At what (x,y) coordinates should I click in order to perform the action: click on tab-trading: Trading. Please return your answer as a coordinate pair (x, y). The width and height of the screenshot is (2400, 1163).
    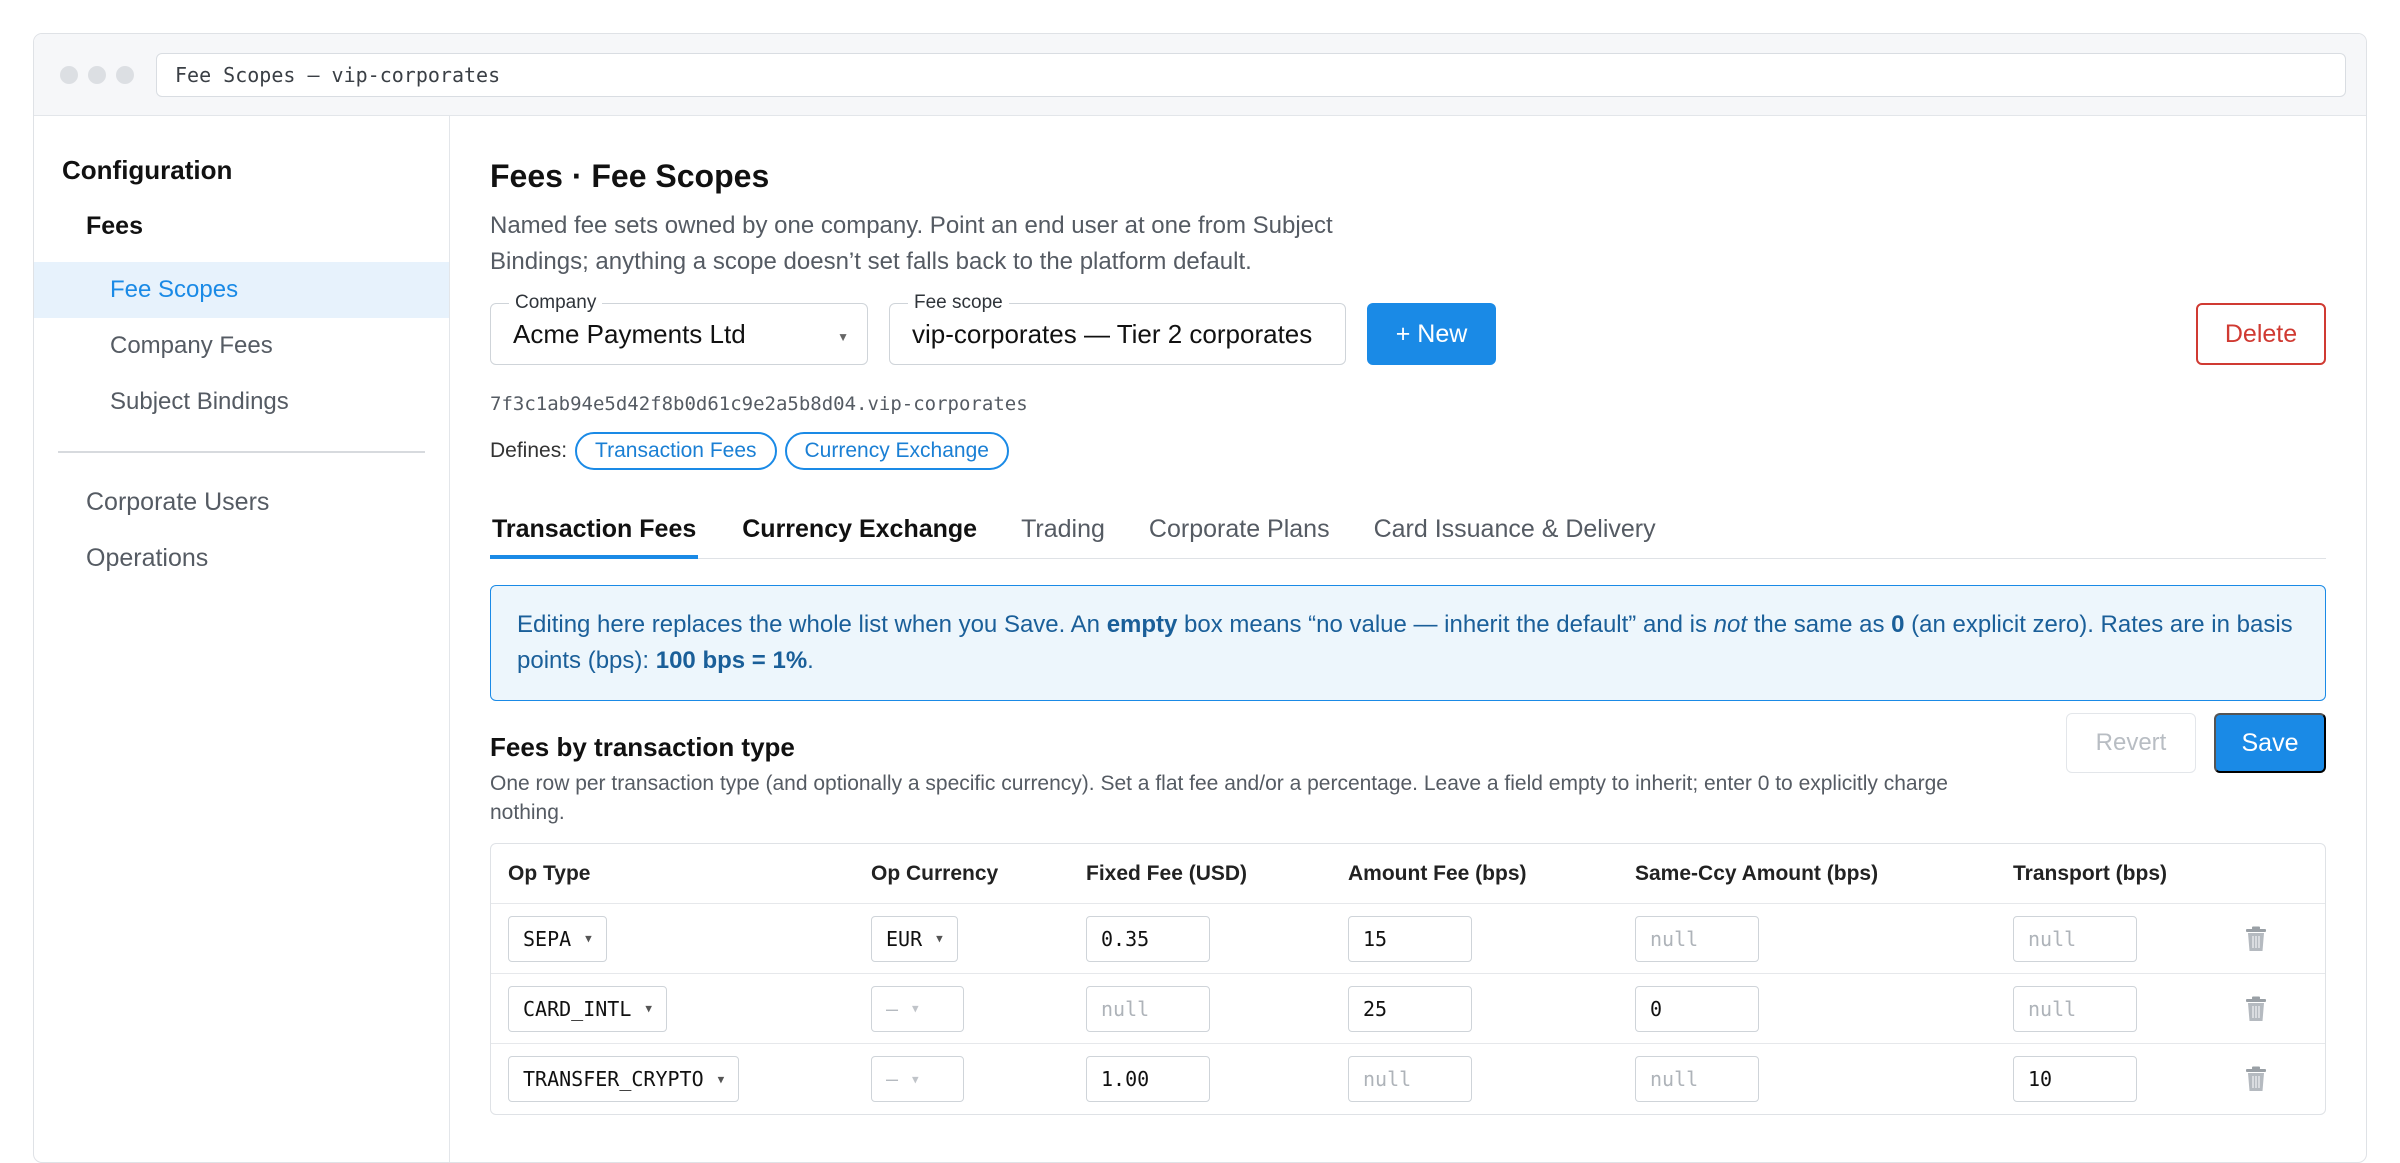
    Looking at the image, I should click on (1063, 529).